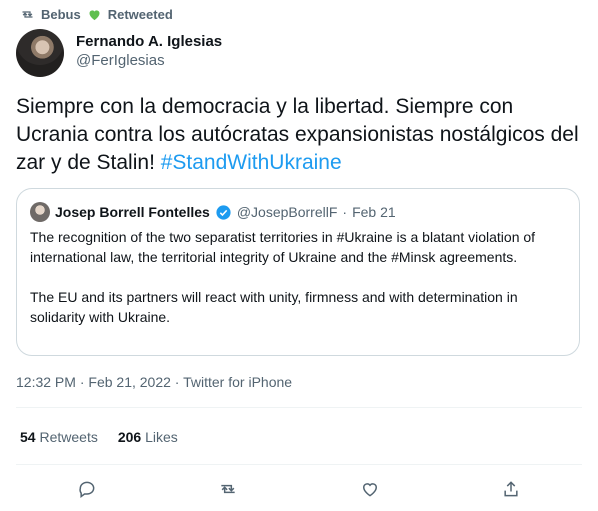  I want to click on retweeter-name: Bebus, so click(61, 14).